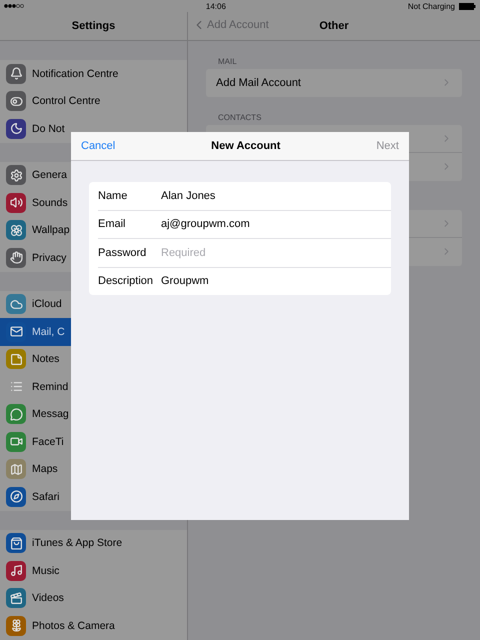 This screenshot has height=640, width=480. I want to click on sidebar-title: Settings, so click(94, 26).